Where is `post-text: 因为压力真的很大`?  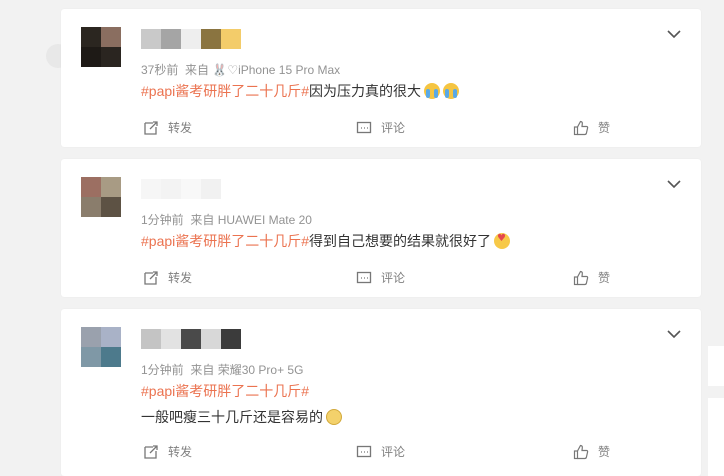
post-text: 因为压力真的很大 is located at coordinates (365, 91).